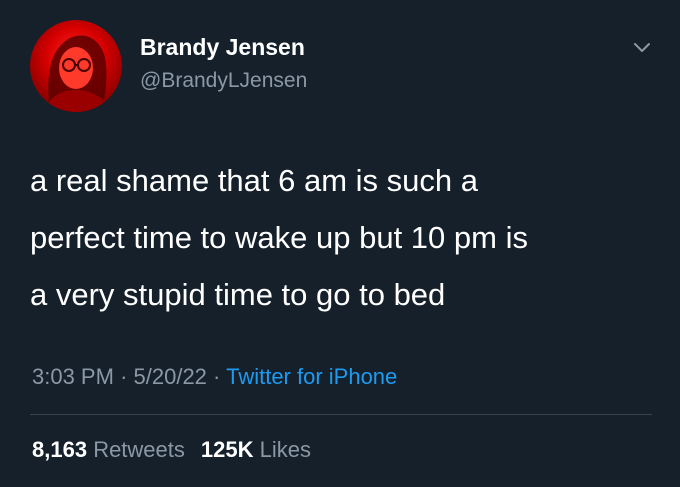 This screenshot has height=487, width=680. What do you see at coordinates (256, 449) in the screenshot?
I see `likes-stat: 125K Likes` at bounding box center [256, 449].